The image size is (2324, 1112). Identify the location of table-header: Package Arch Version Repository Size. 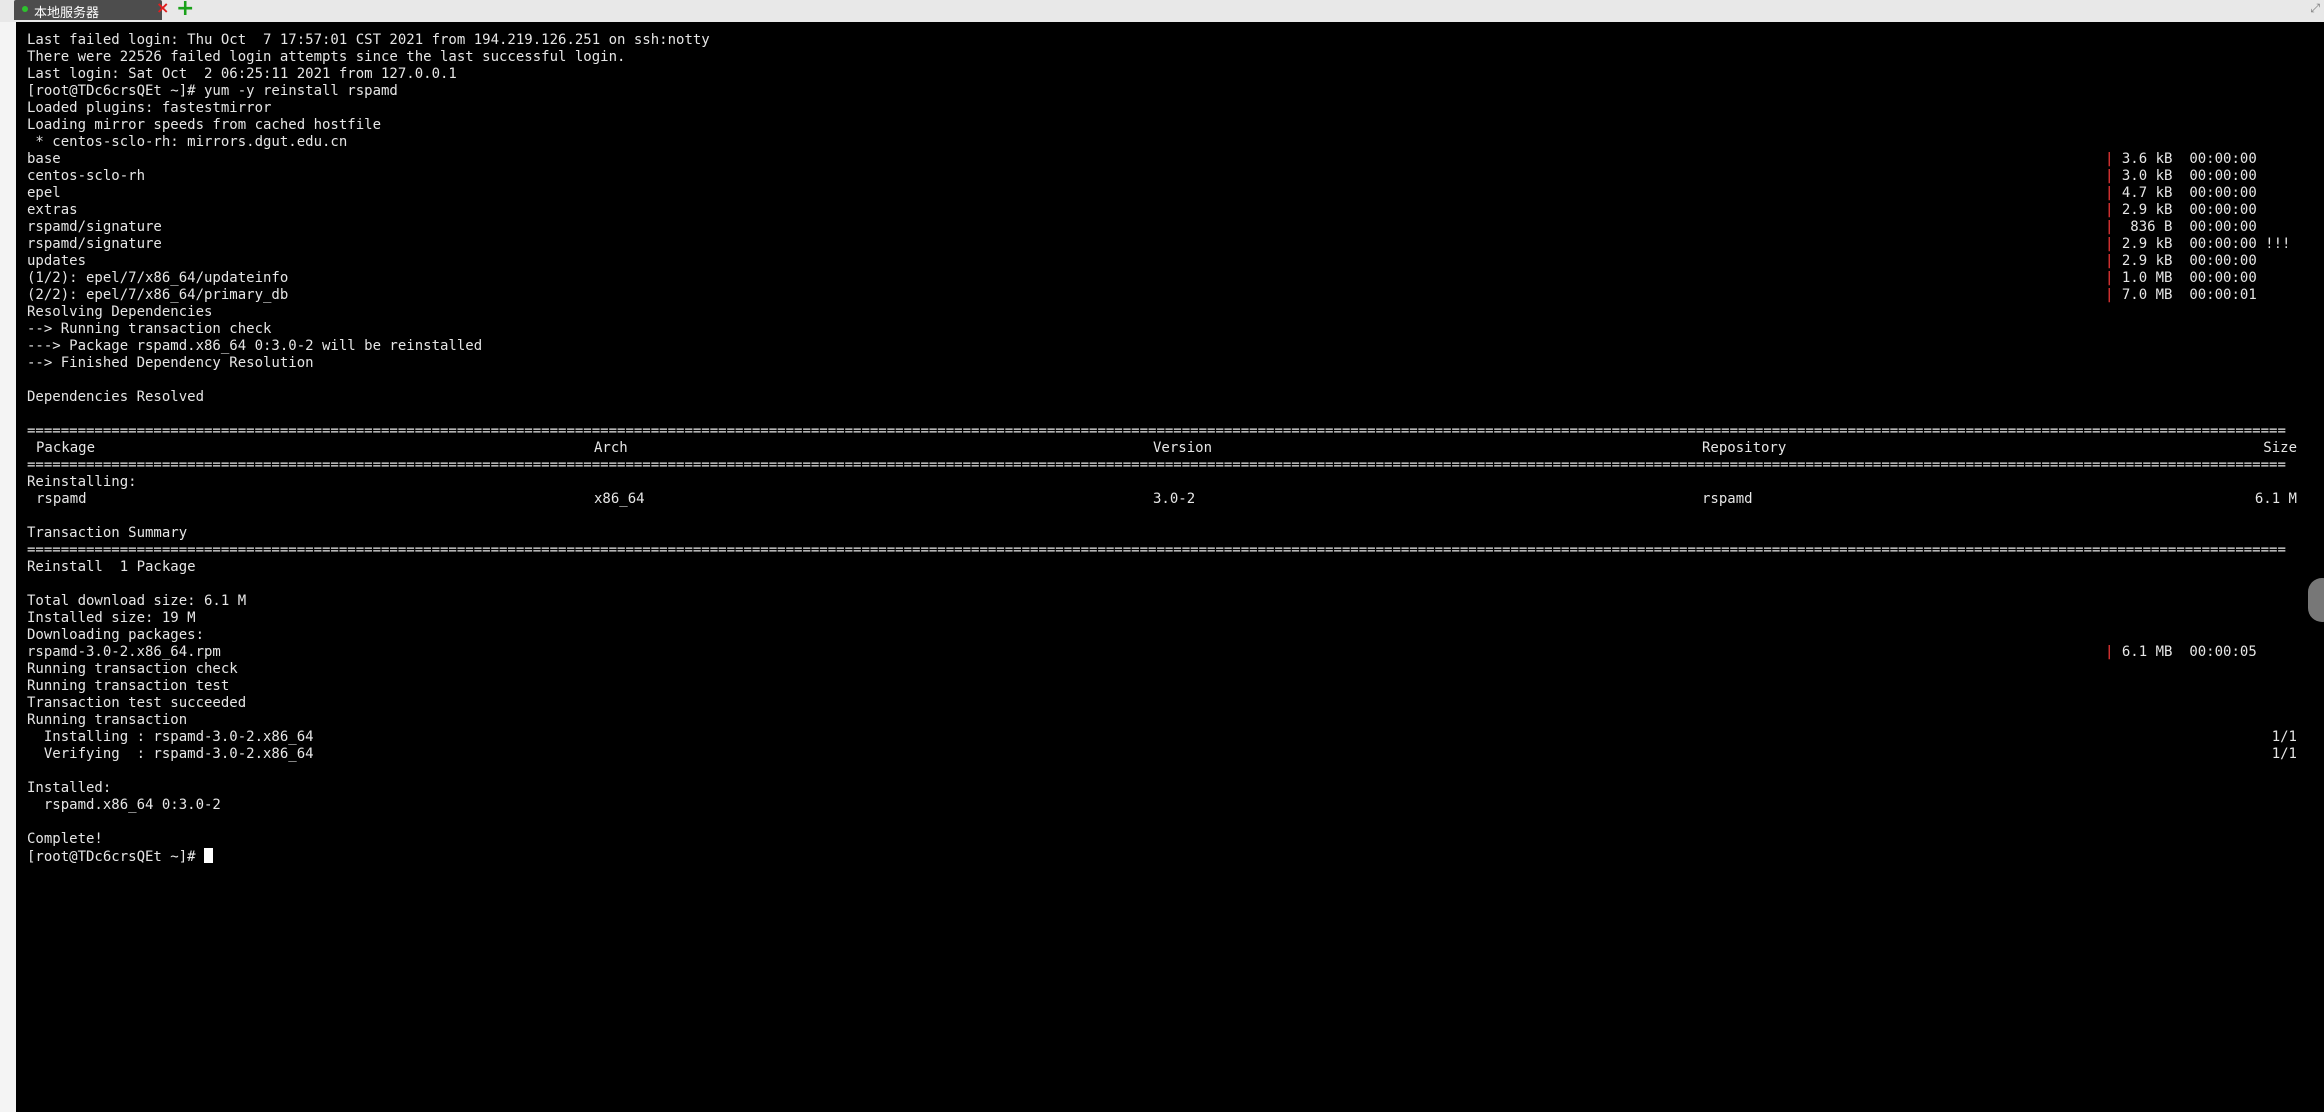
(1166, 448).